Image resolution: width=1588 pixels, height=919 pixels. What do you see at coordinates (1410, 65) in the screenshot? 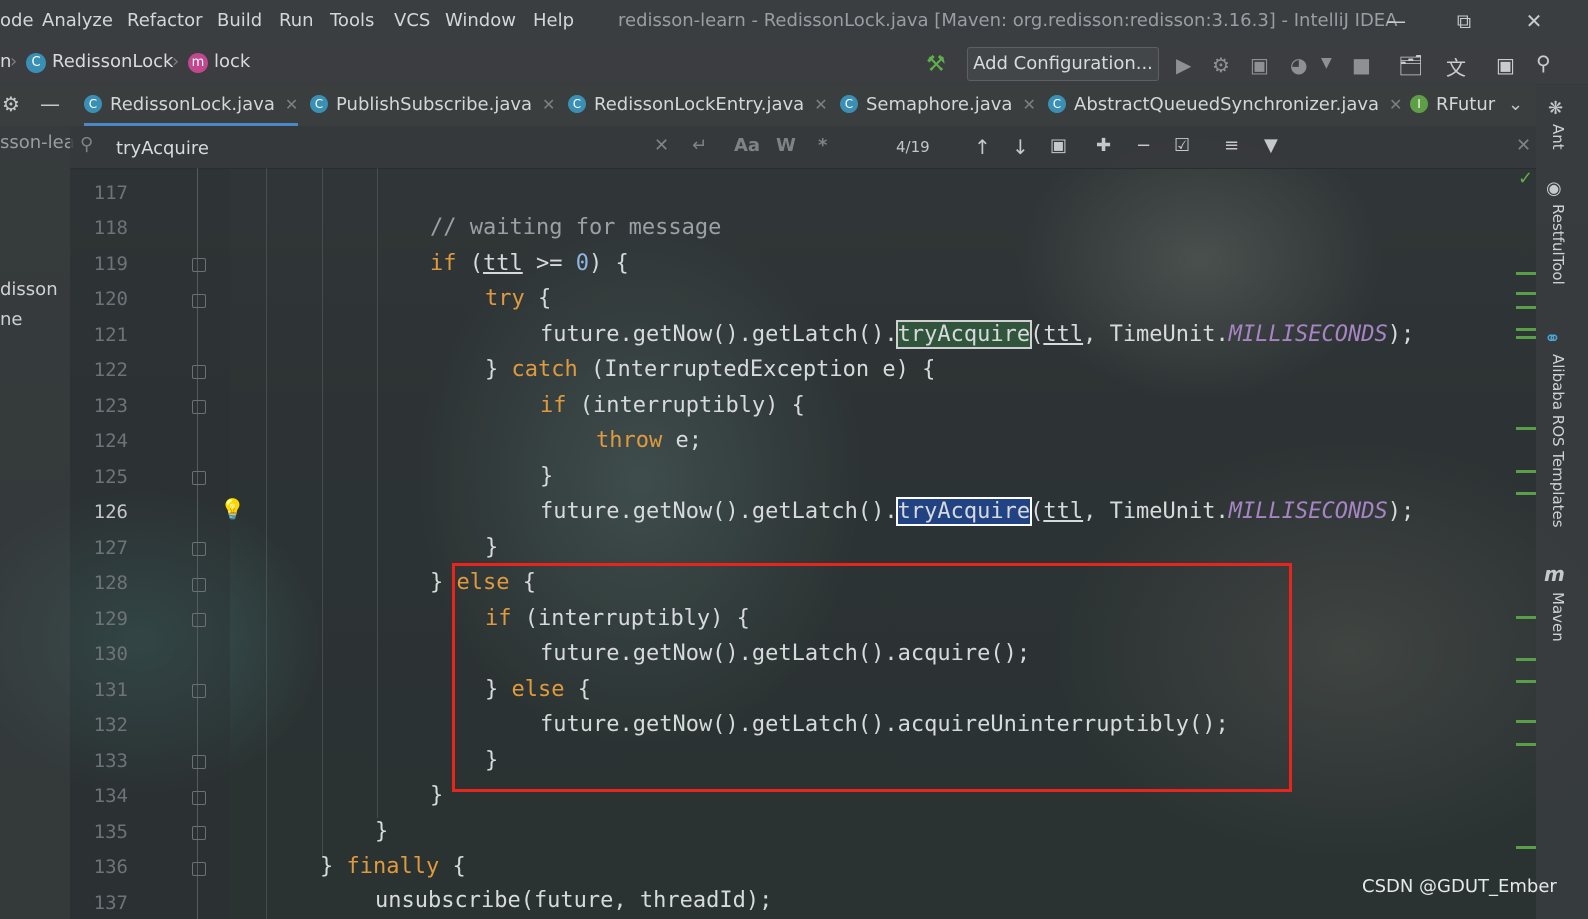
I see `project-structure-icon: 🗂` at bounding box center [1410, 65].